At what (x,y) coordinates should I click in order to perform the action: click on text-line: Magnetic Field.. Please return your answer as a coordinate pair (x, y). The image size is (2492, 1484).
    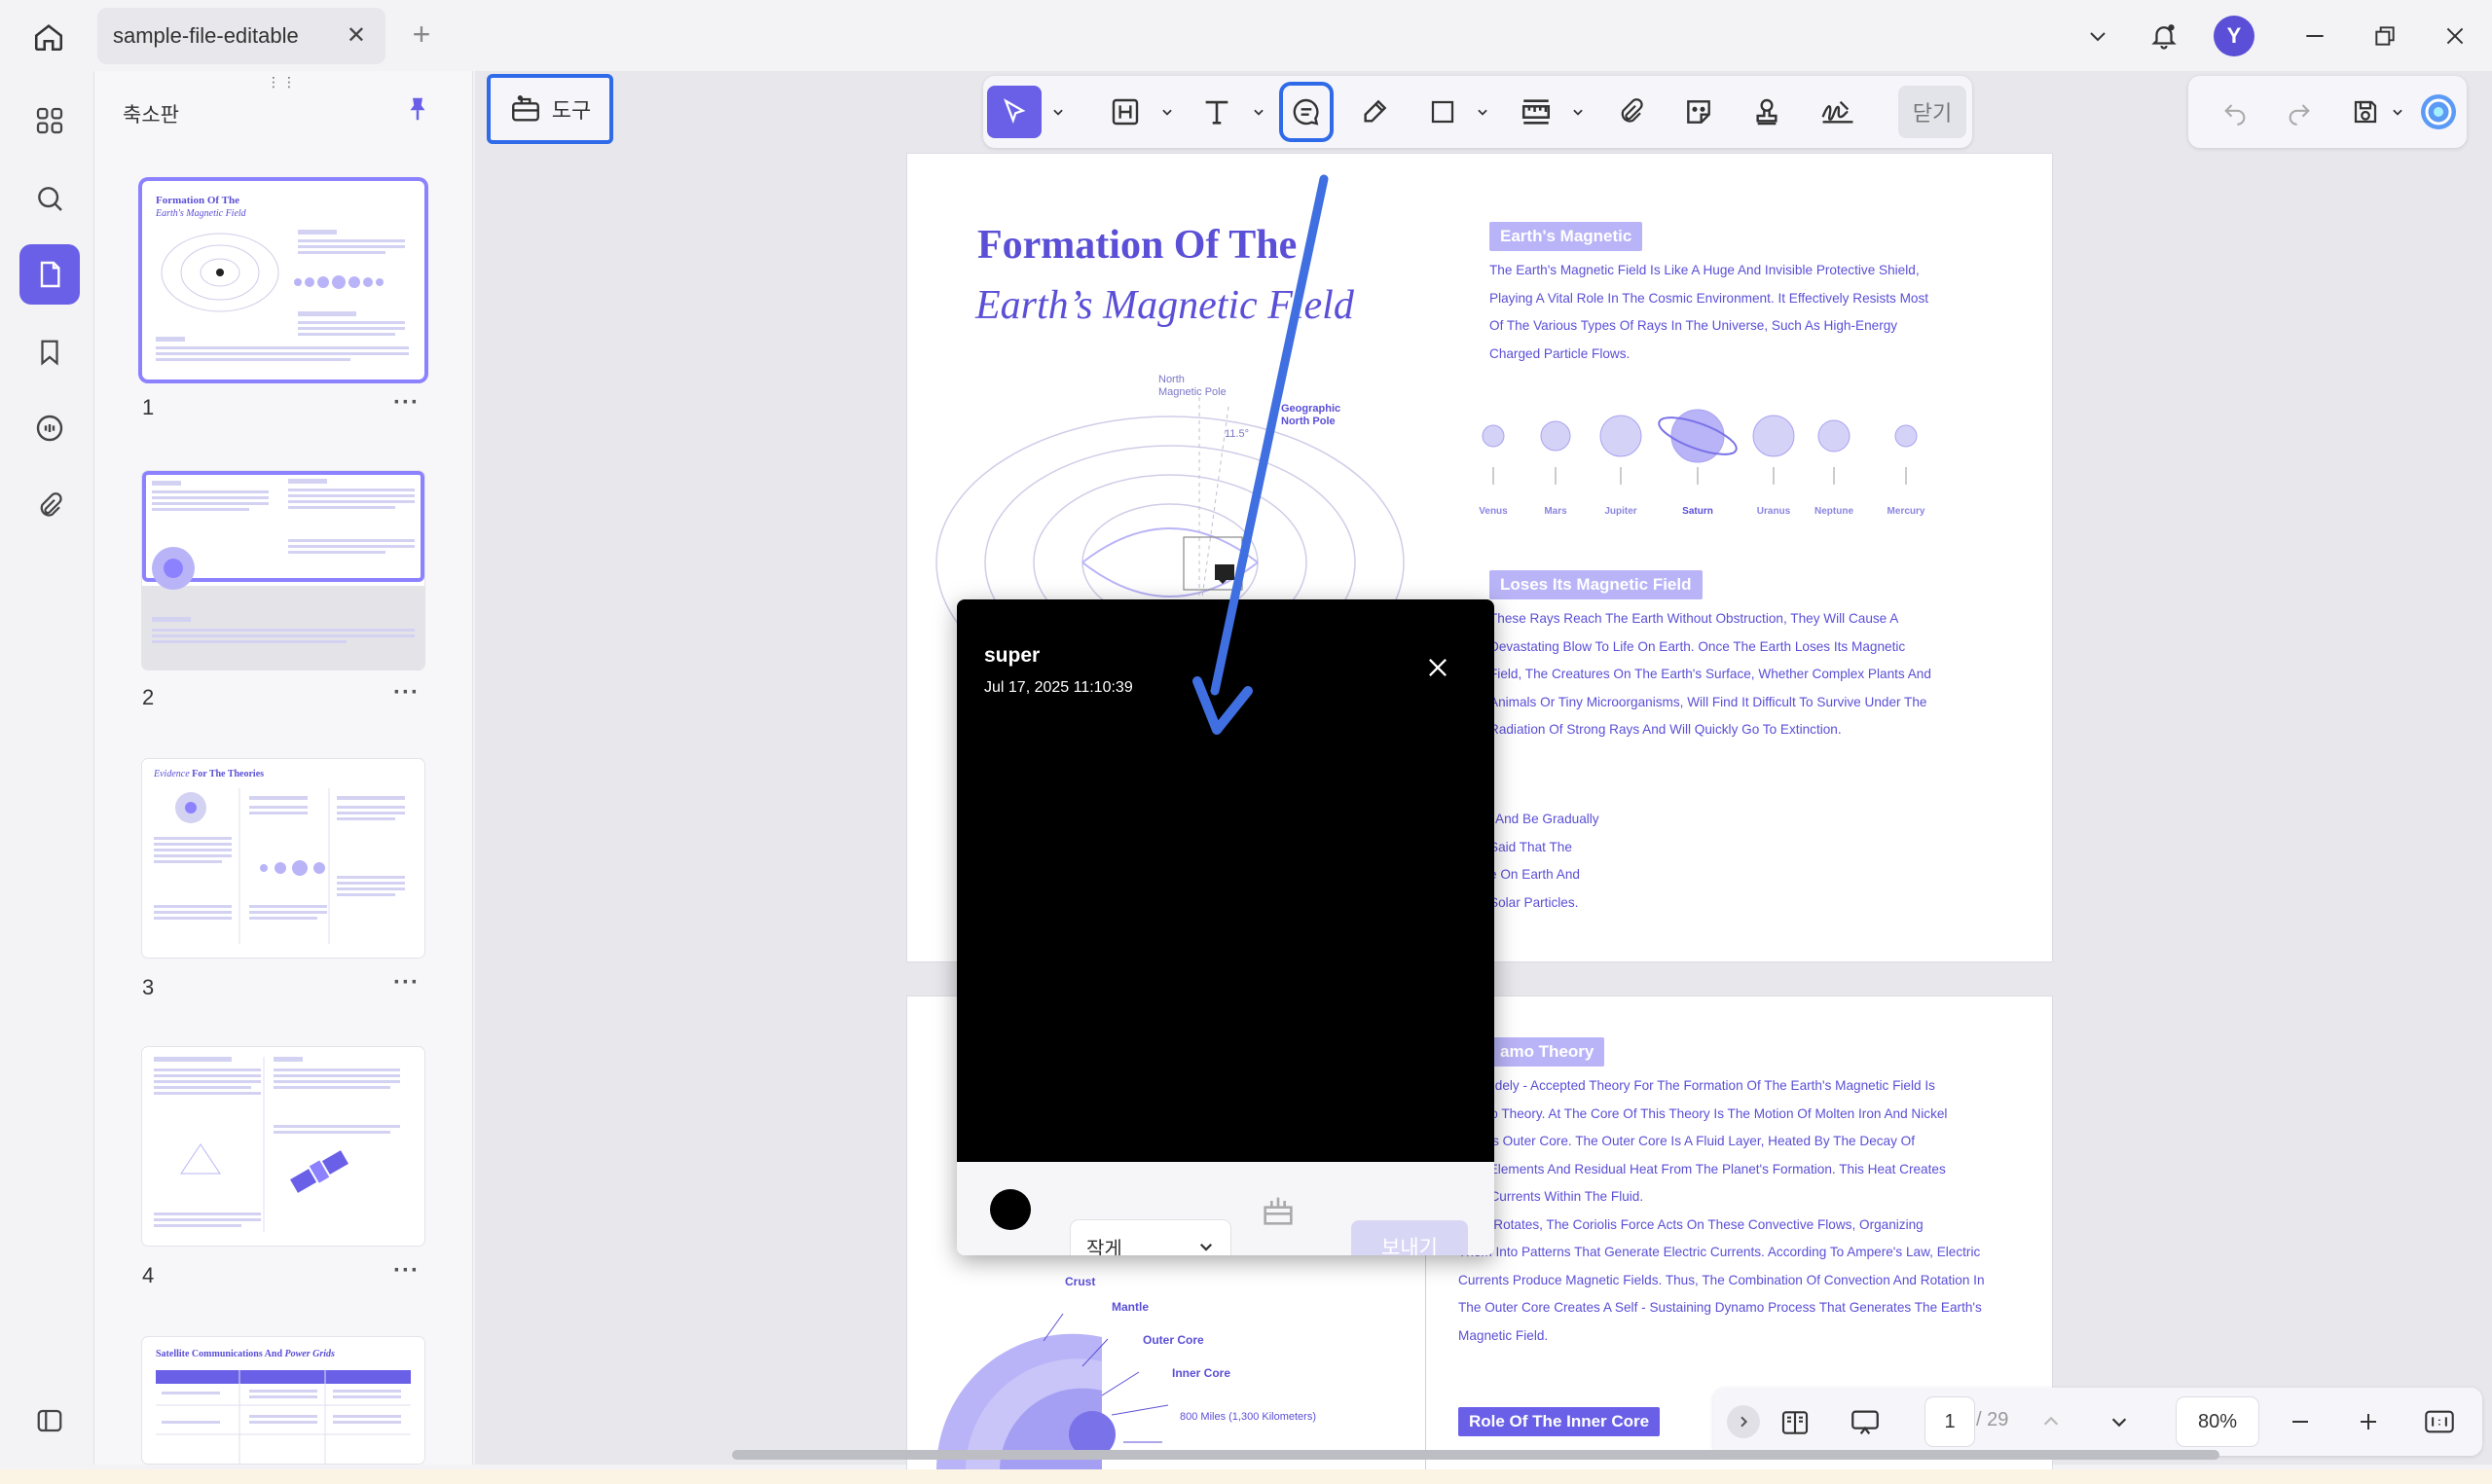
    Looking at the image, I should click on (1503, 1335).